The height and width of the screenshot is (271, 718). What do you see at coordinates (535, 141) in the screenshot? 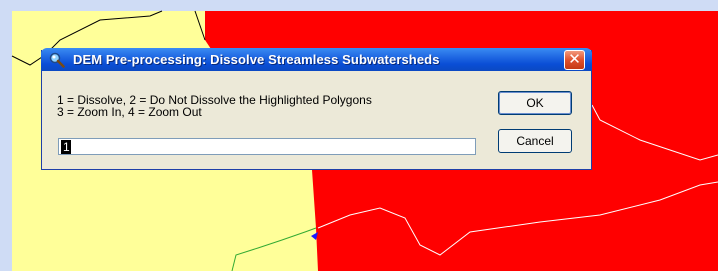
I see `cancel-button: Cancel` at bounding box center [535, 141].